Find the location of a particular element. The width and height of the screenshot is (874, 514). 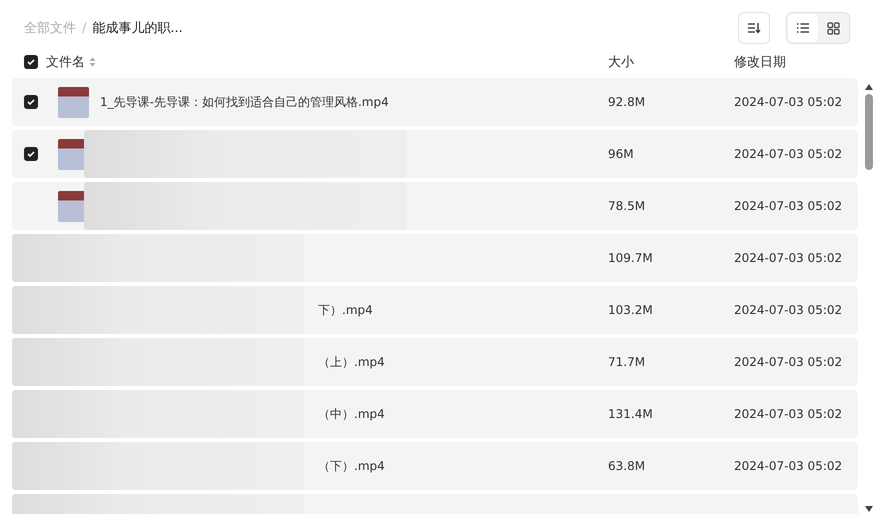

file-row: 1_先导课-先导课：如何找到适合自己的管理风格.mp4 92.8M 2024-07-03 05:02 is located at coordinates (435, 102).